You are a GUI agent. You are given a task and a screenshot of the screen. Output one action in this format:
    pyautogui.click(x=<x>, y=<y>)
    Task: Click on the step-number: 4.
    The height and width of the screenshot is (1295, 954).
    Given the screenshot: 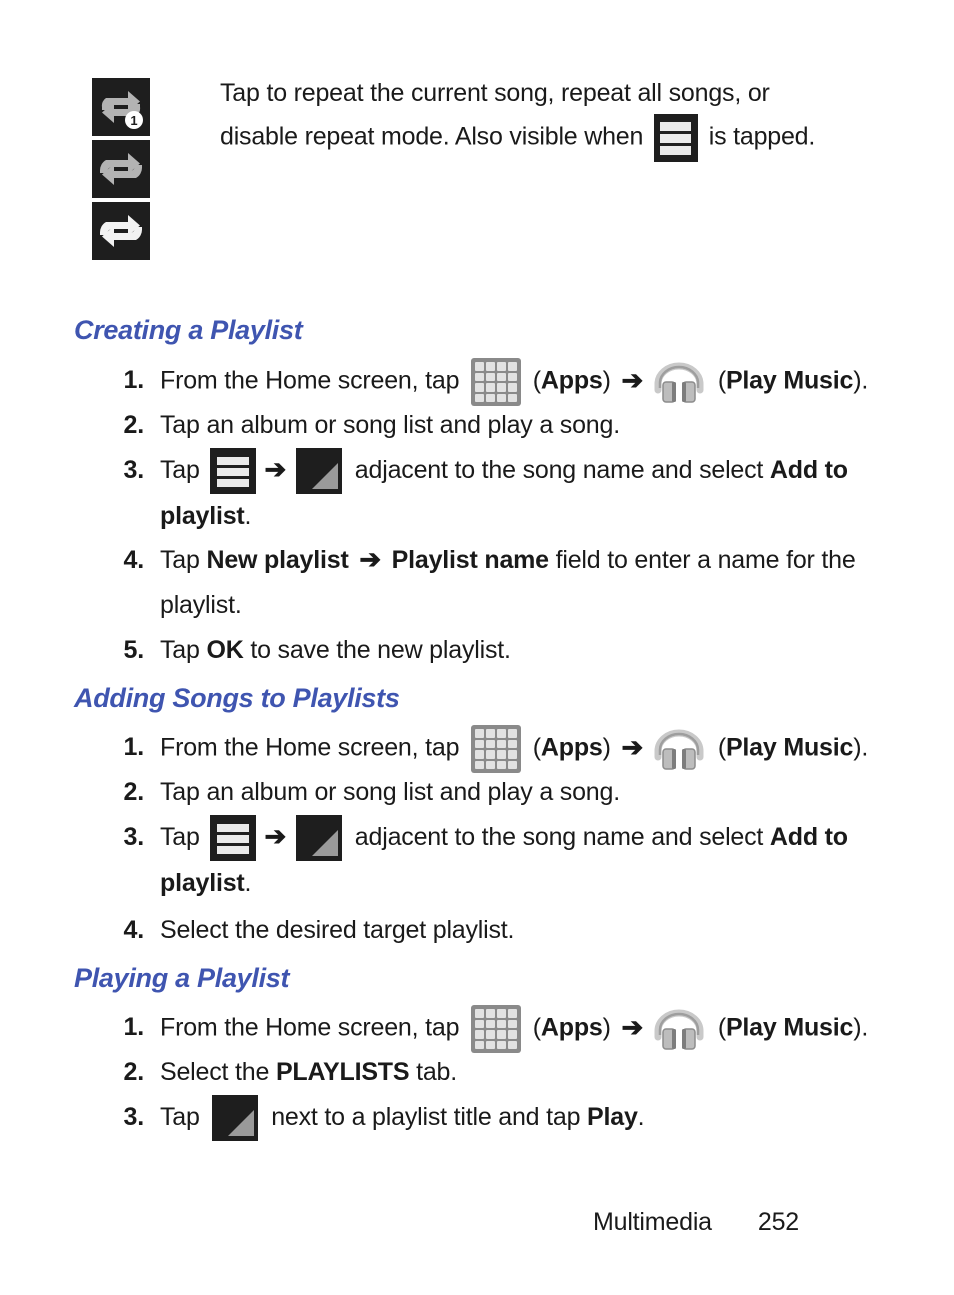 What is the action you would take?
    pyautogui.click(x=134, y=560)
    